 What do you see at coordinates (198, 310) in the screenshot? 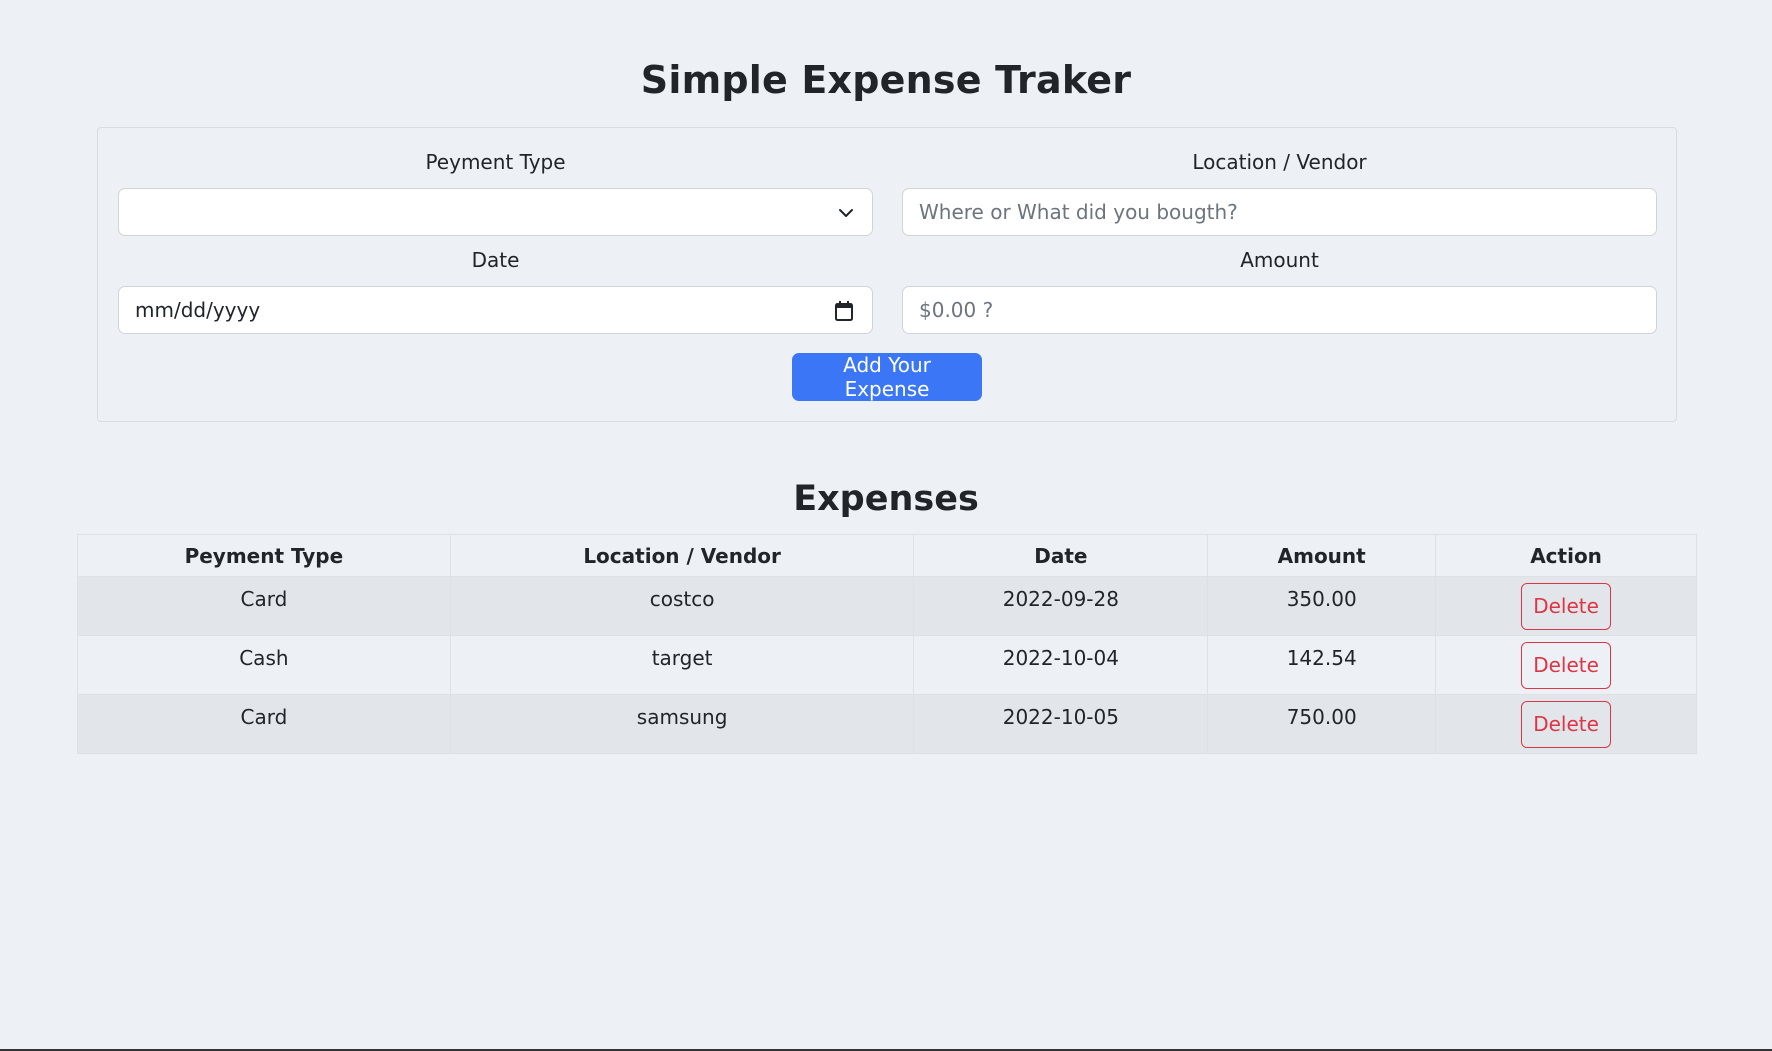
I see `date-placeholder: mm/dd/yyyy` at bounding box center [198, 310].